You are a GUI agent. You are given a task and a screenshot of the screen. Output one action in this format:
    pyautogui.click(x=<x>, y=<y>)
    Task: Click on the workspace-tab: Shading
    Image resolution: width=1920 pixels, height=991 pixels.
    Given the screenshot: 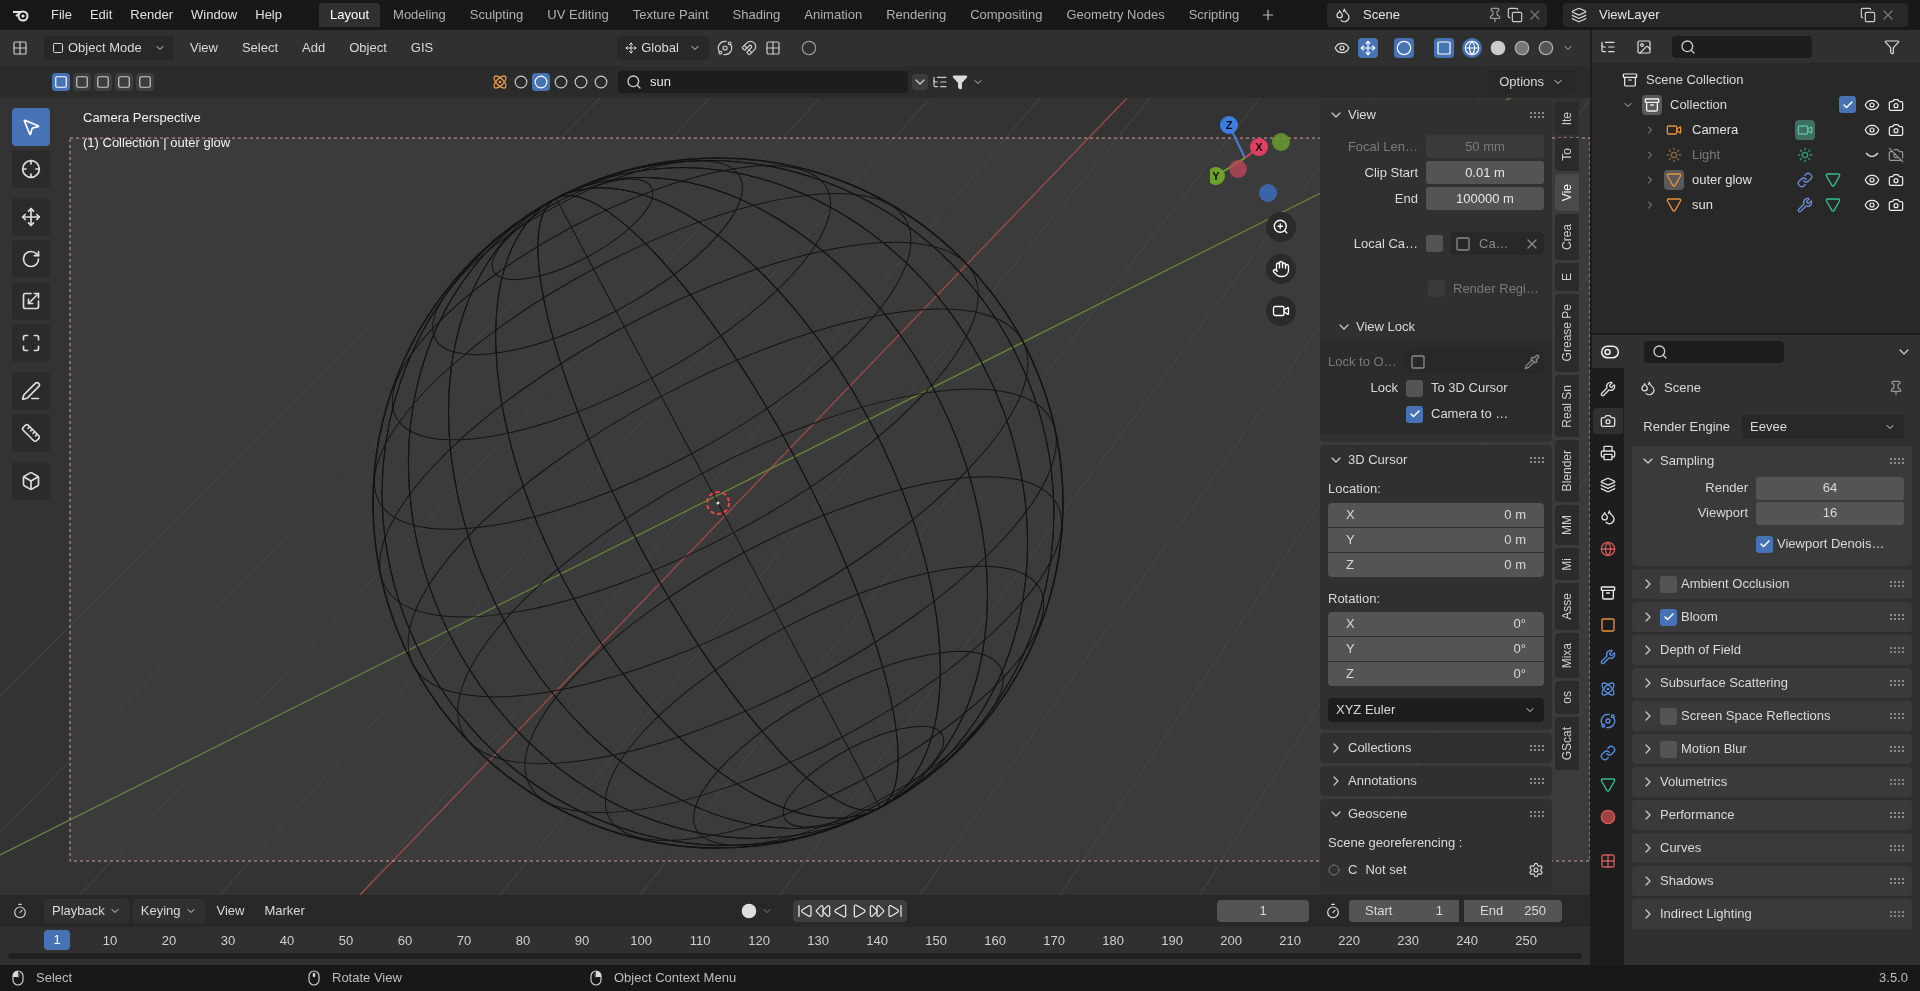 What is the action you would take?
    pyautogui.click(x=756, y=15)
    